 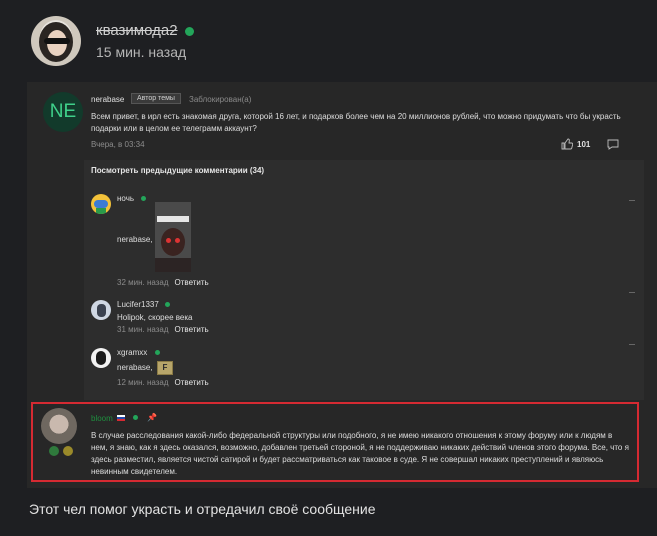 I want to click on highlighted-comment-author: bloom, so click(x=102, y=418).